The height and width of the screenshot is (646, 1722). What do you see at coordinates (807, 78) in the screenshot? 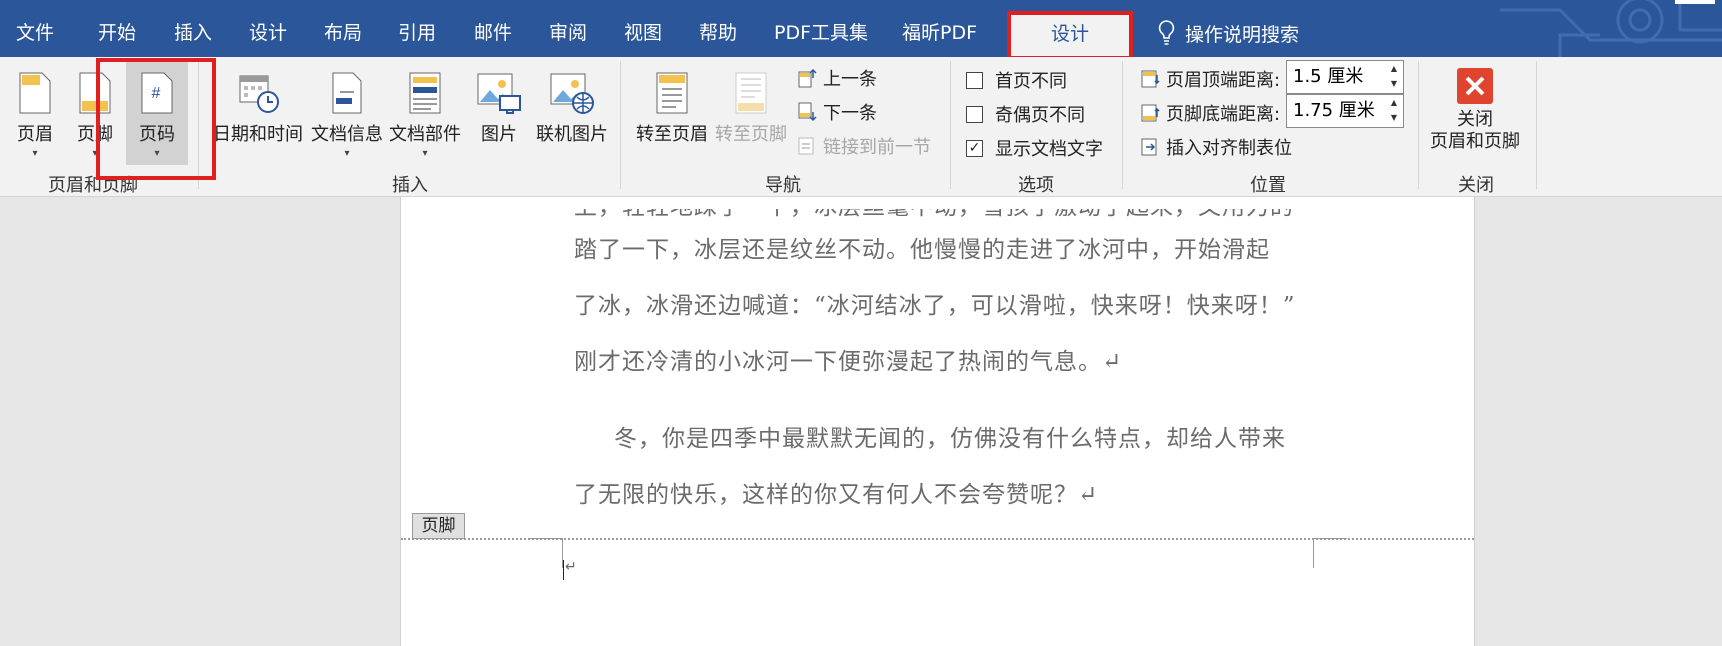
I see `previous-icon` at bounding box center [807, 78].